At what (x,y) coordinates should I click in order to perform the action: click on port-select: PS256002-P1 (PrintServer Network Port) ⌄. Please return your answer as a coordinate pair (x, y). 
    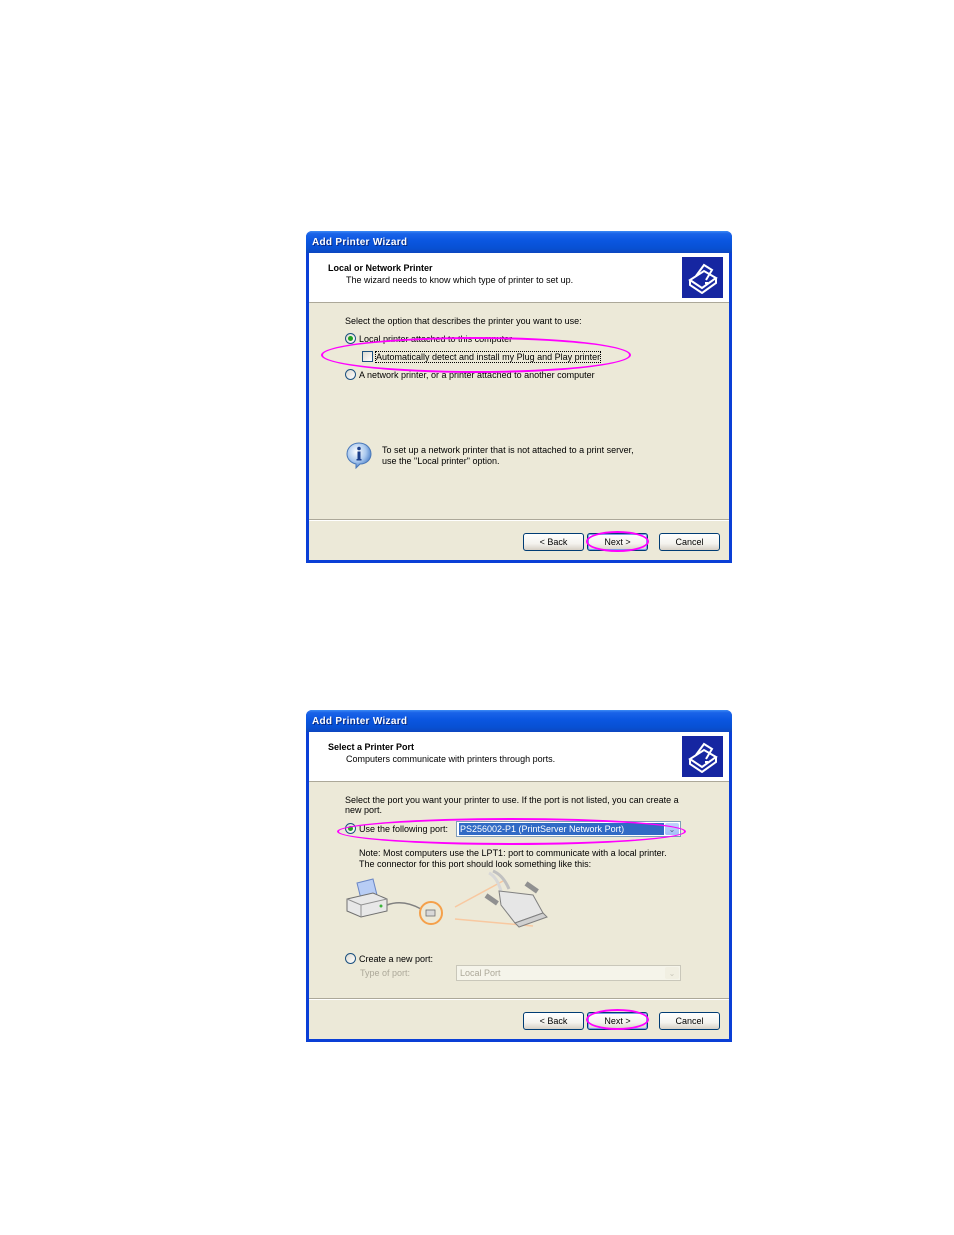
    Looking at the image, I should click on (568, 829).